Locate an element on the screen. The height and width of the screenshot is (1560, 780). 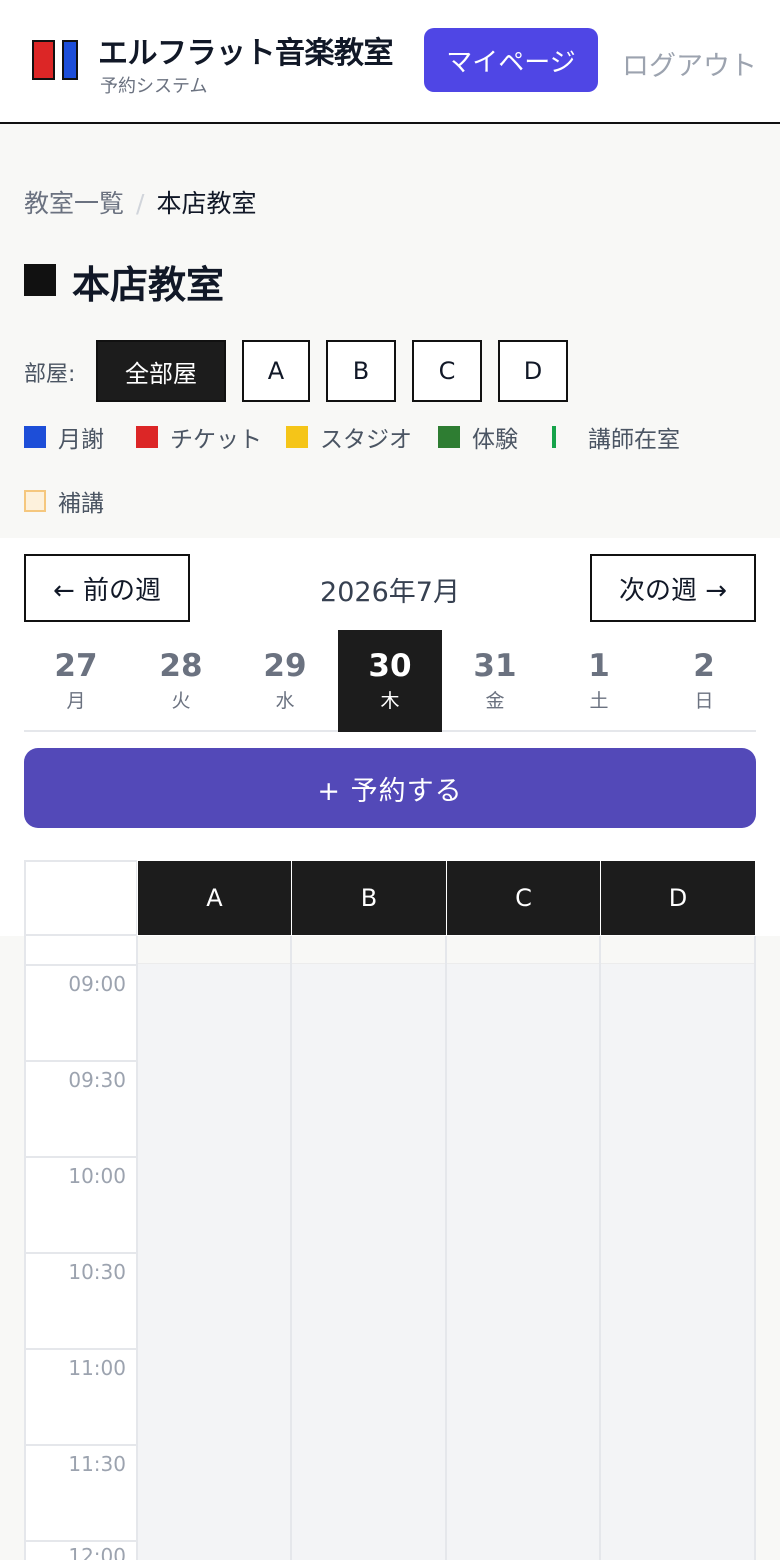
legend-label: 補講 is located at coordinates (81, 504).